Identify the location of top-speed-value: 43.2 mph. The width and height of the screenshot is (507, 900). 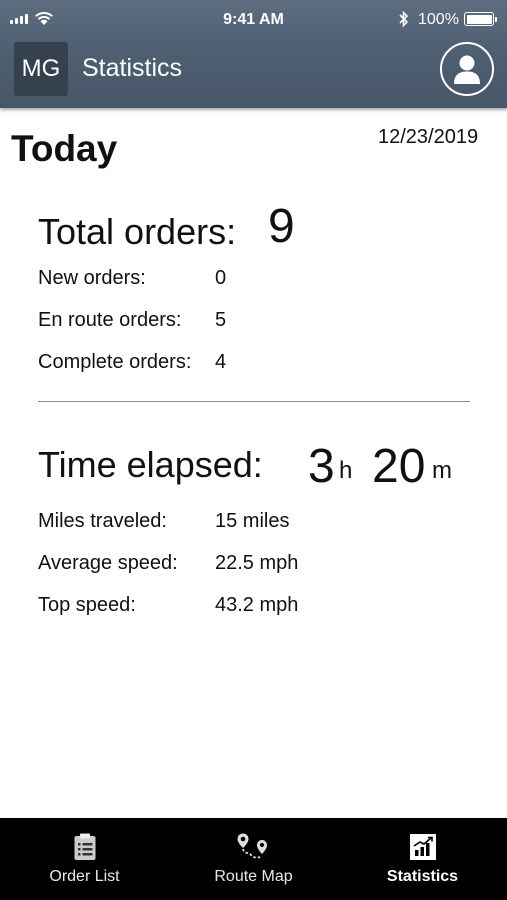
(257, 605).